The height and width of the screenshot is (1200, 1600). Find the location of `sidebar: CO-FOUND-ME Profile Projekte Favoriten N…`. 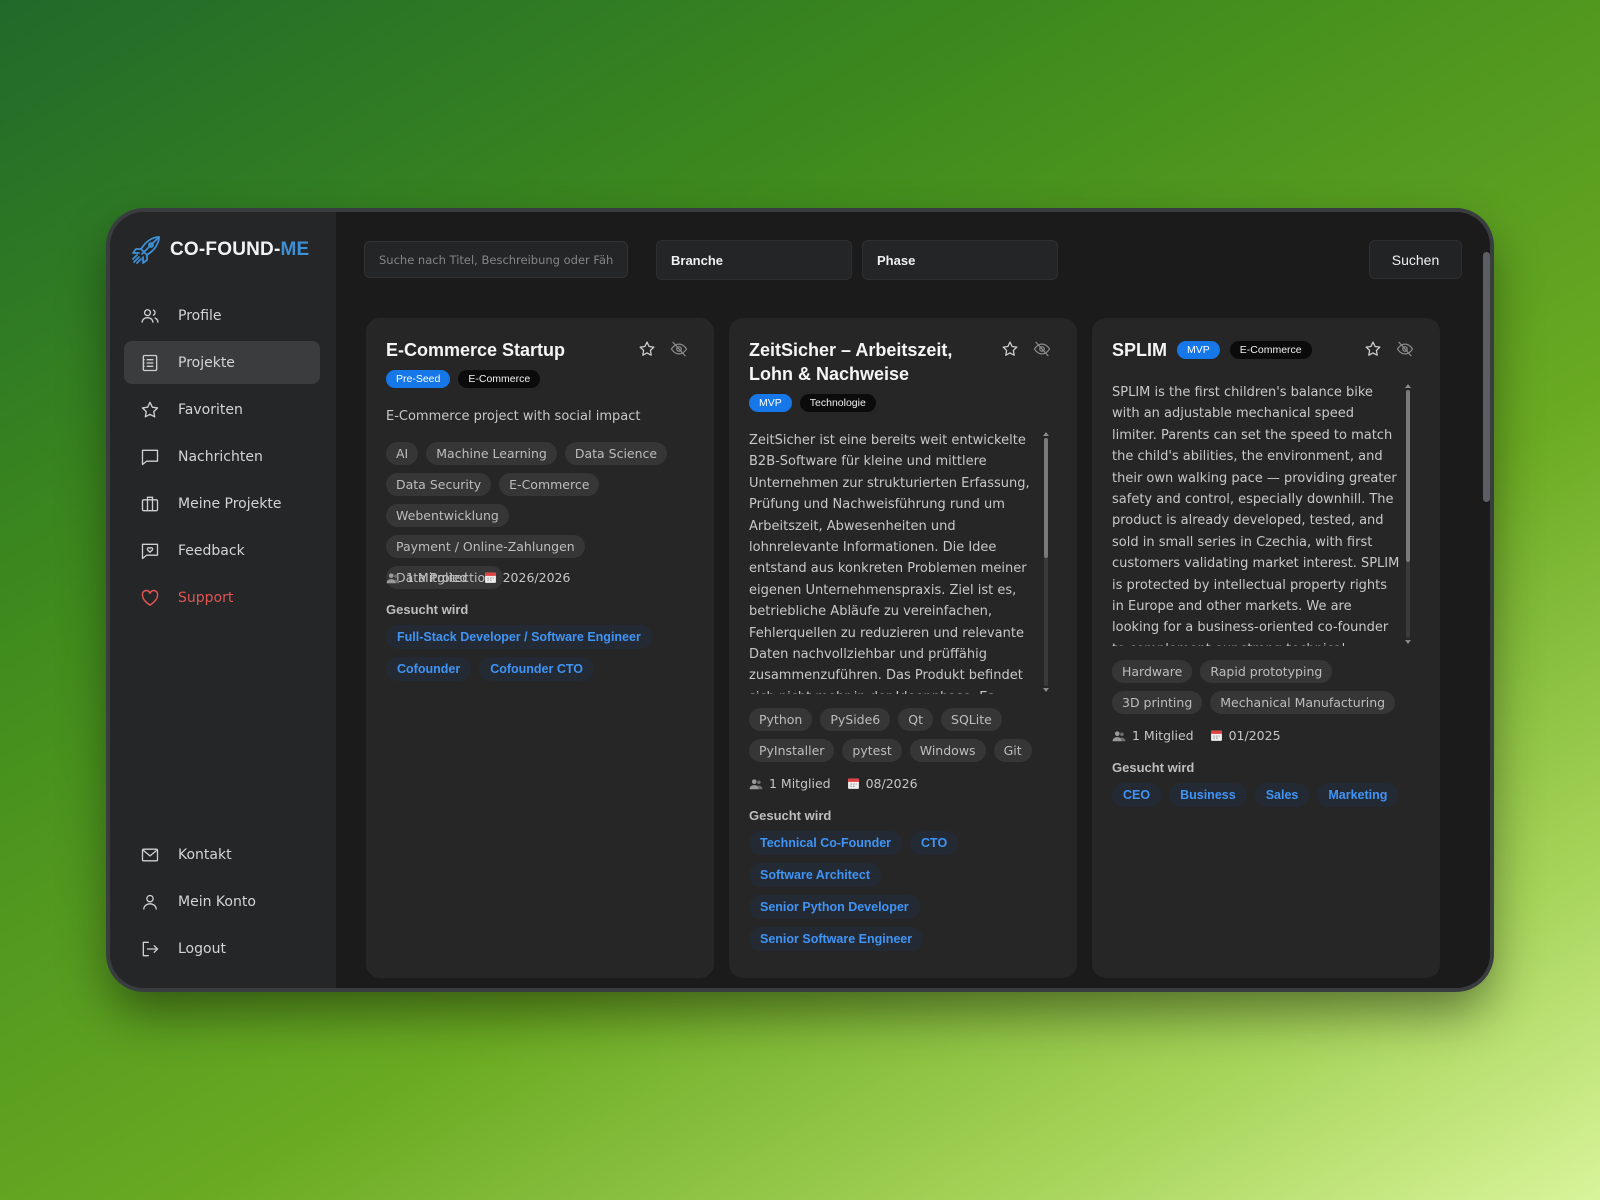

sidebar: CO-FOUND-ME Profile Projekte Favoriten N… is located at coordinates (223, 600).